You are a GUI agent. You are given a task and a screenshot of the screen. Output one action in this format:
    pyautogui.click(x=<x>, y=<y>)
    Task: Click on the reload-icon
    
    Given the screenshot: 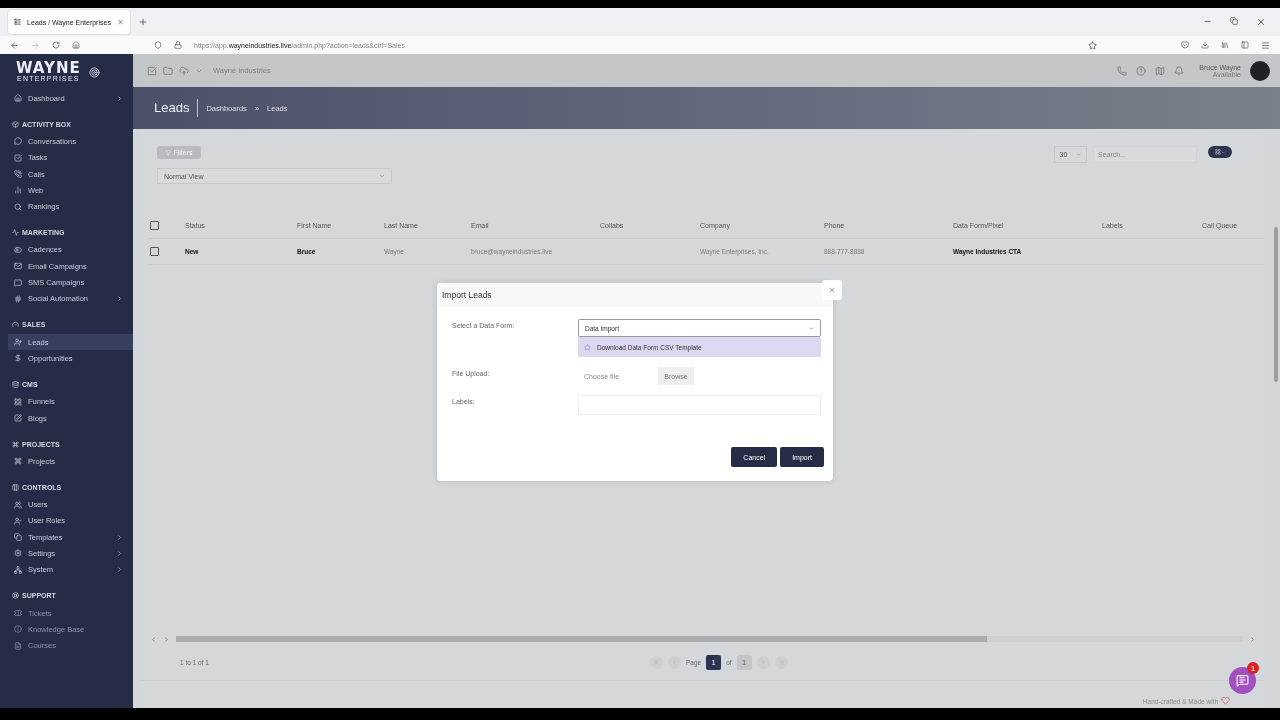 What is the action you would take?
    pyautogui.click(x=56, y=45)
    